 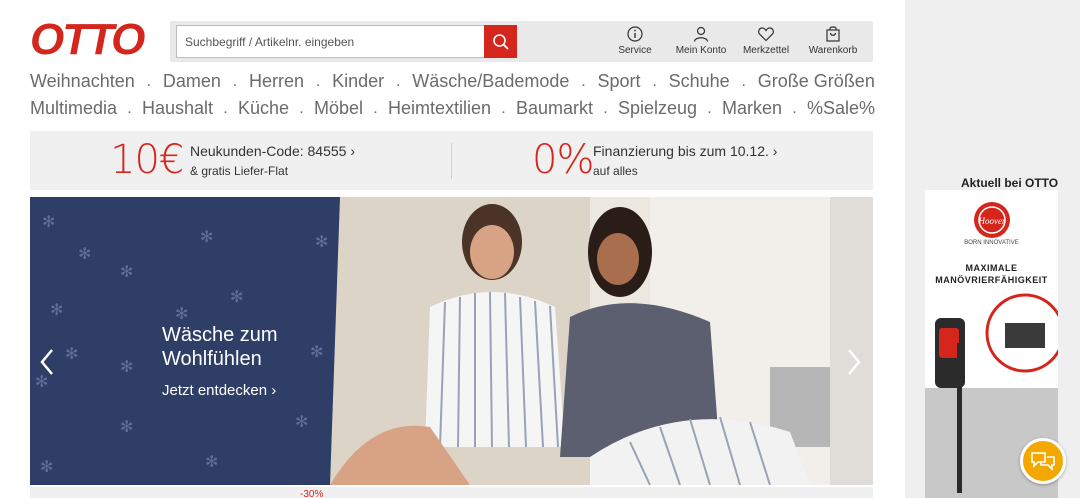 What do you see at coordinates (439, 108) in the screenshot?
I see `nav-item-heimtextilien: Heimtextilien` at bounding box center [439, 108].